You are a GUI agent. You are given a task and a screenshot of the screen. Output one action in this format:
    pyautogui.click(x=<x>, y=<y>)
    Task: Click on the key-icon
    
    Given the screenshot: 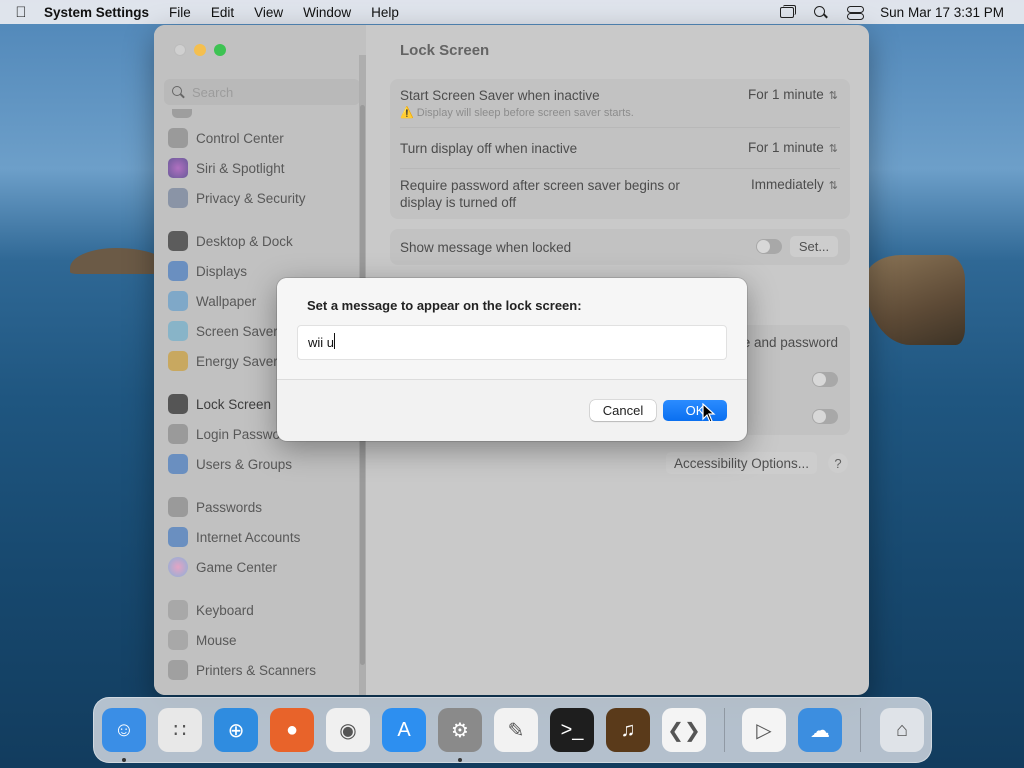 What is the action you would take?
    pyautogui.click(x=178, y=507)
    